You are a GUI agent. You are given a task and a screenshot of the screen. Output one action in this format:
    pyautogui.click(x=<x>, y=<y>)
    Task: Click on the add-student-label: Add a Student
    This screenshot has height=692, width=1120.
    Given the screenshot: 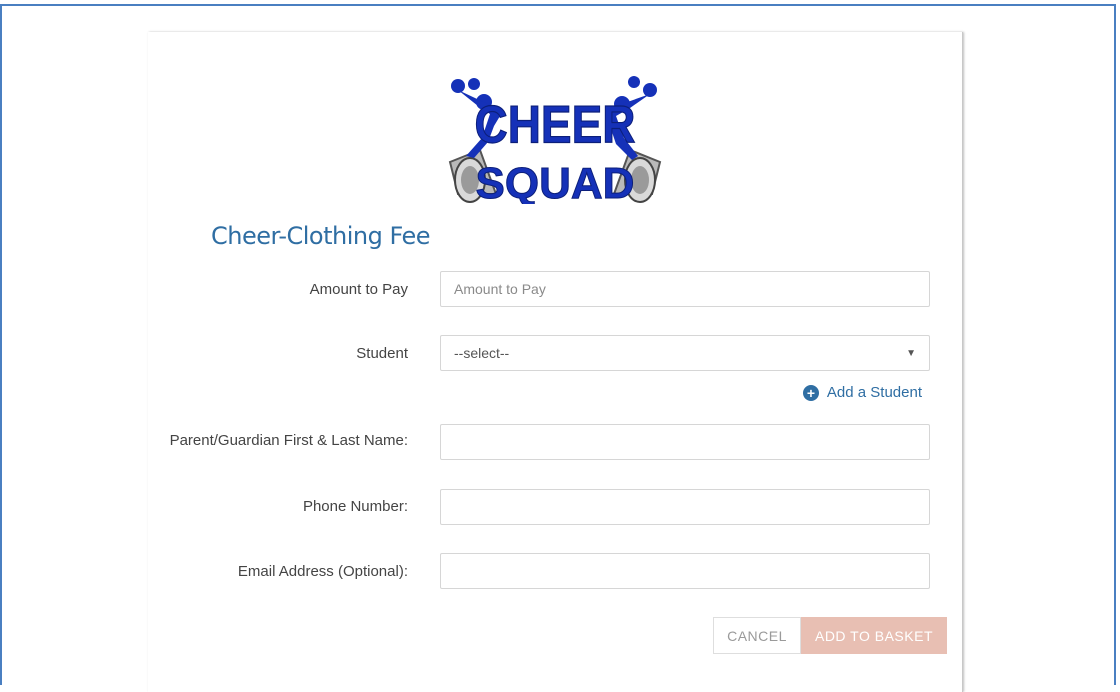 What is the action you would take?
    pyautogui.click(x=874, y=392)
    